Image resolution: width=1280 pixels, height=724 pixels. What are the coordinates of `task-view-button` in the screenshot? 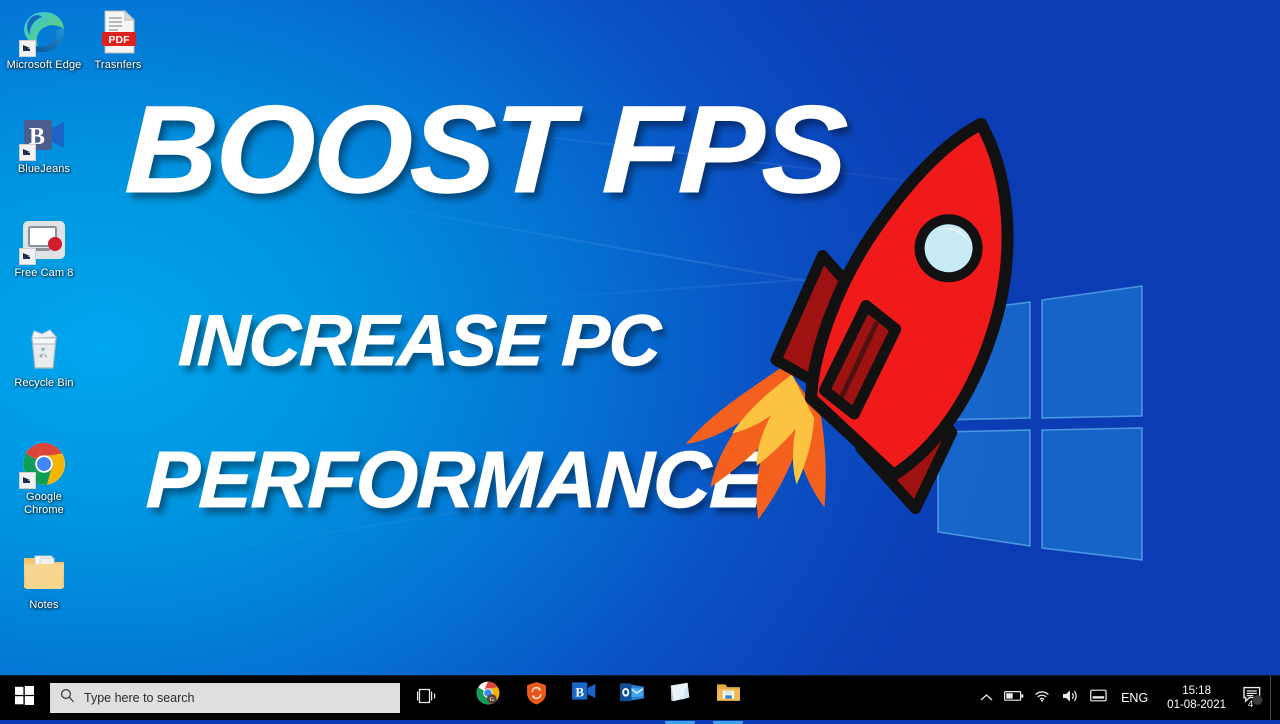 It's located at (427, 698).